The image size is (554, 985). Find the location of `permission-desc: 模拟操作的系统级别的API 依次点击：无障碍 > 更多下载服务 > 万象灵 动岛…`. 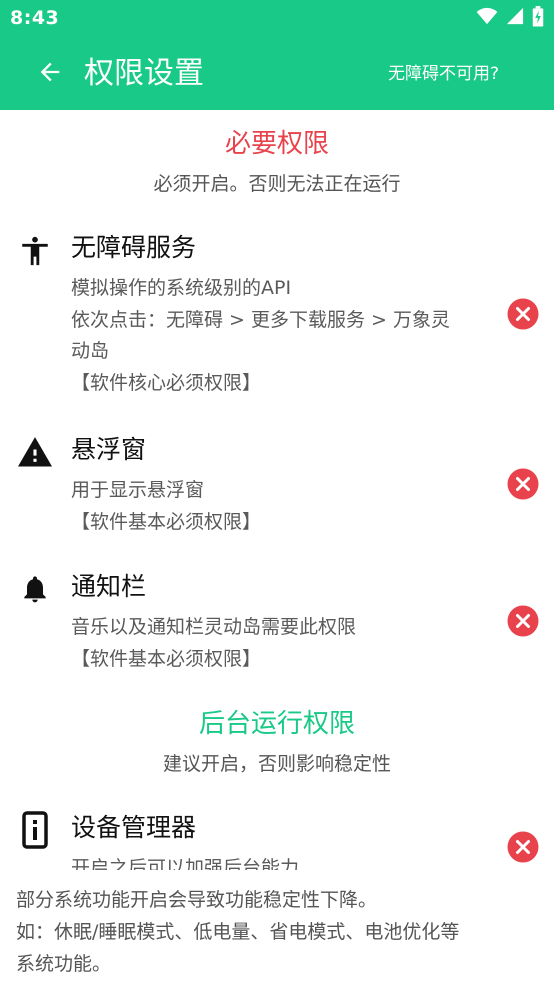

permission-desc: 模拟操作的系统级别的API 依次点击：无障碍 > 更多下载服务 > 万象灵 动岛… is located at coordinates (260, 335).